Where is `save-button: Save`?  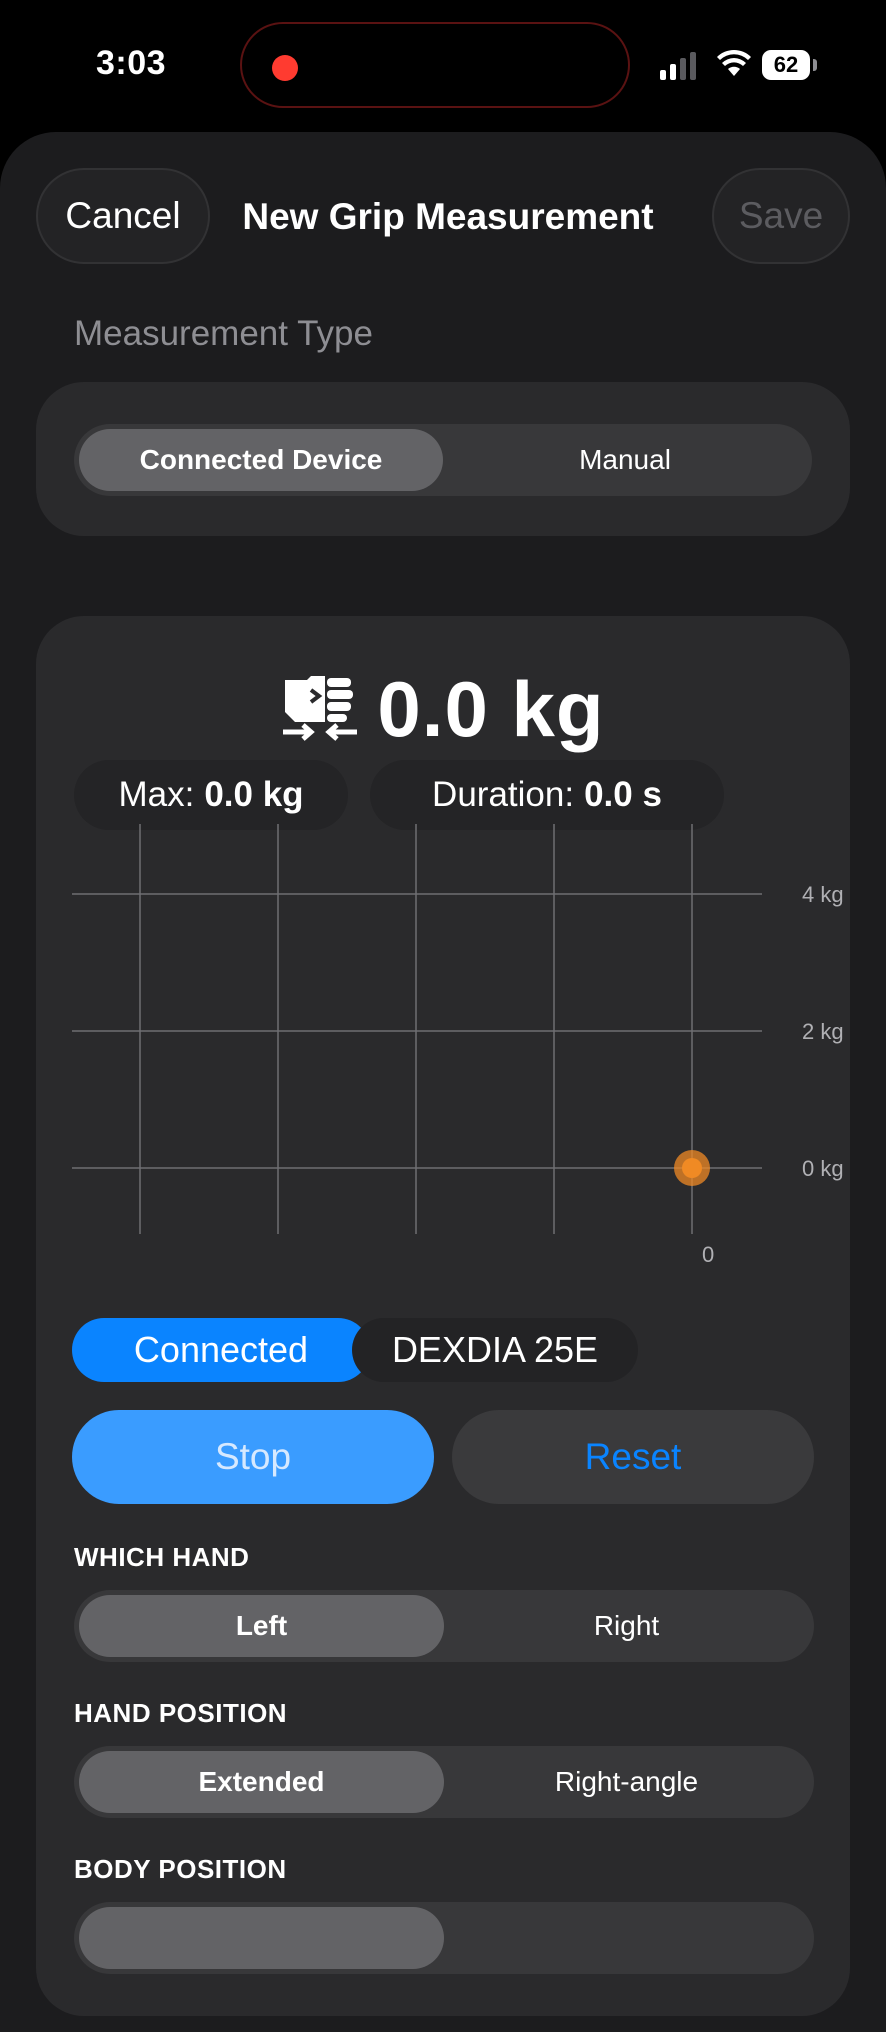
save-button: Save is located at coordinates (781, 216).